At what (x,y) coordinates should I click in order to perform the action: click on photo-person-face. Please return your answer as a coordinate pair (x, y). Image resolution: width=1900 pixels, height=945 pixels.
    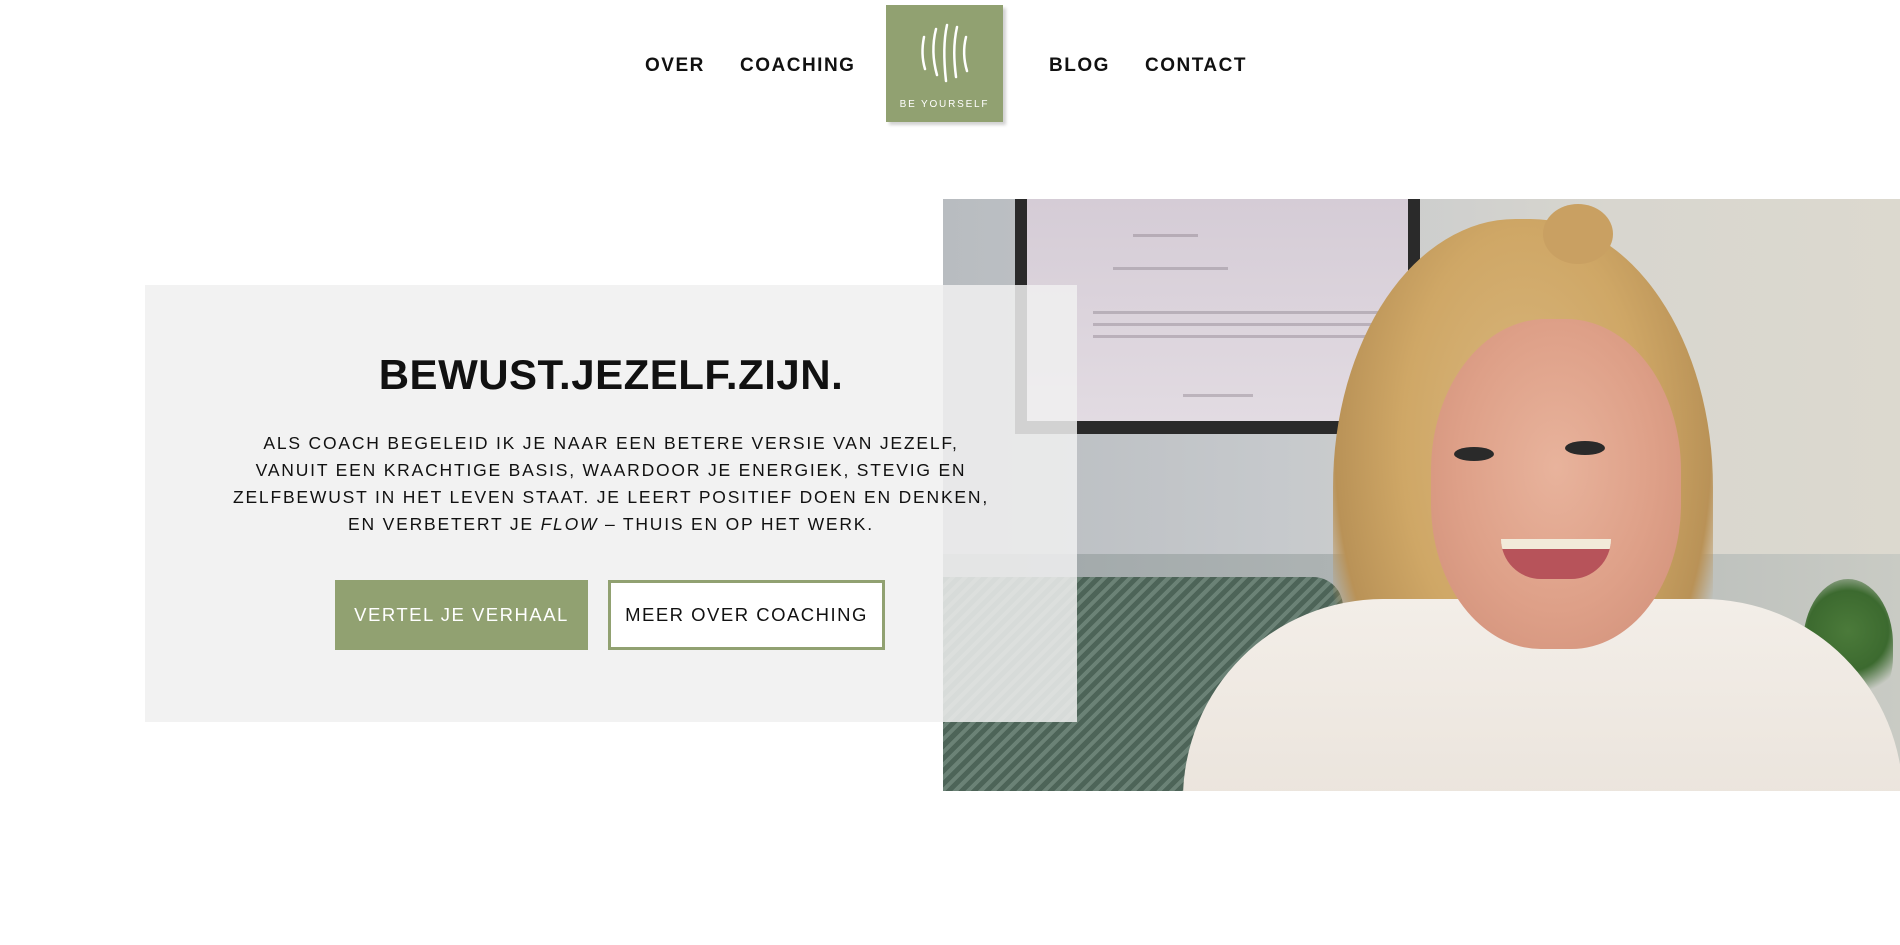
    Looking at the image, I should click on (1556, 484).